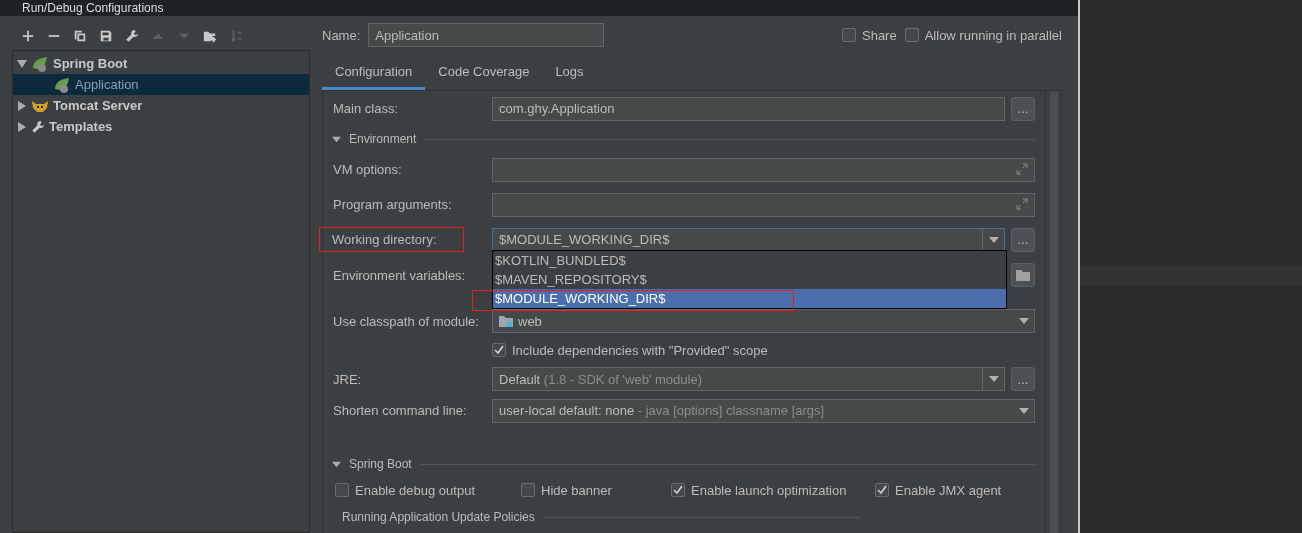  Describe the element at coordinates (484, 73) in the screenshot. I see `tab: Code Coverage` at that location.